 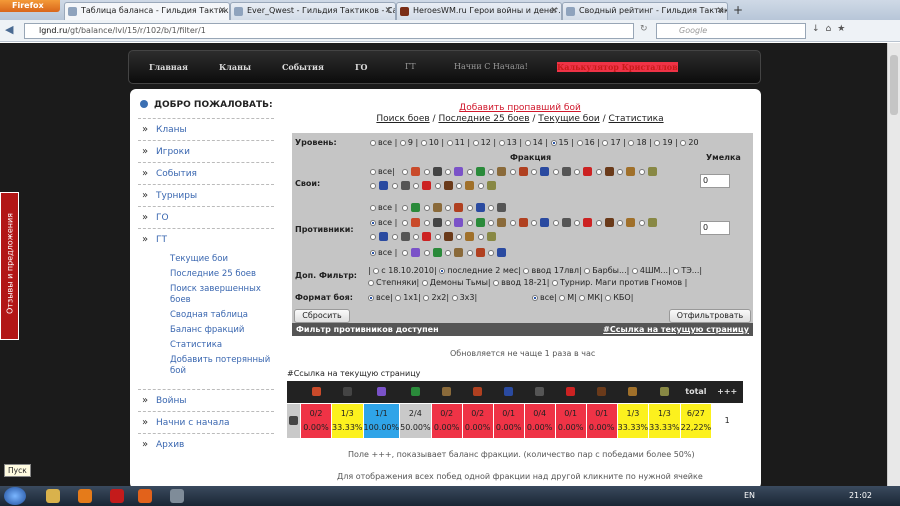 I want to click on level-option-9: 9 |, so click(x=410, y=142).